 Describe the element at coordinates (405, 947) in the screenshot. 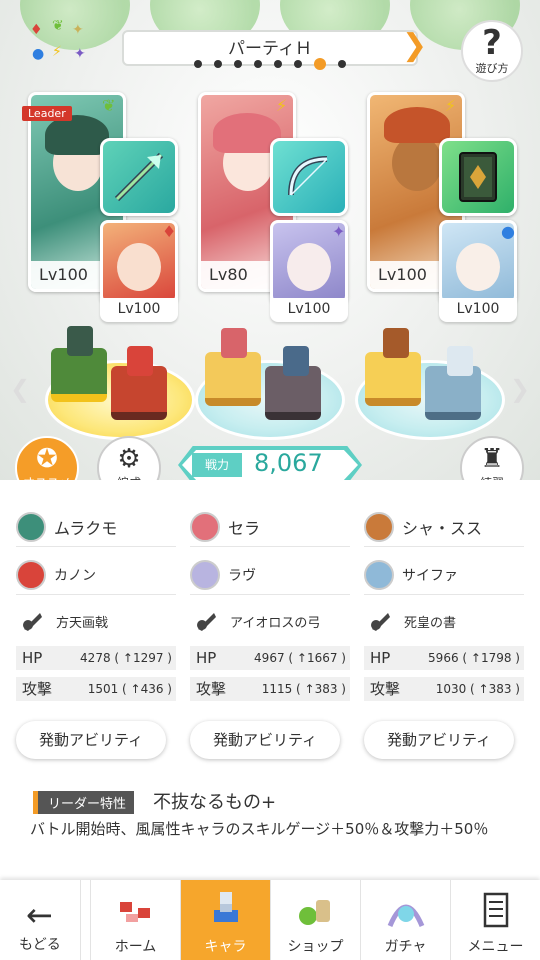

I see `gacha-label: ガチャ` at that location.